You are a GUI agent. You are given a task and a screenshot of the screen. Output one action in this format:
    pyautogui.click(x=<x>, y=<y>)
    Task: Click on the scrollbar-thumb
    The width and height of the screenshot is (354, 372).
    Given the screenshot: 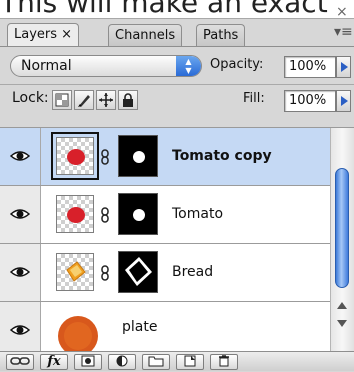 What is the action you would take?
    pyautogui.click(x=342, y=228)
    